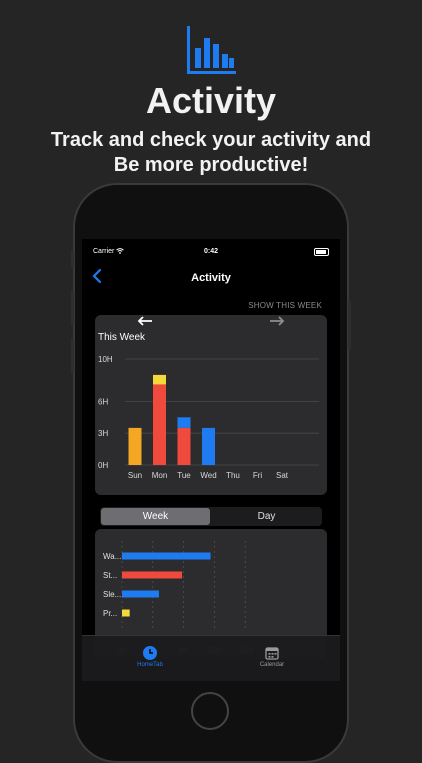 The width and height of the screenshot is (422, 763). What do you see at coordinates (72, 308) in the screenshot?
I see `phone-volume-up` at bounding box center [72, 308].